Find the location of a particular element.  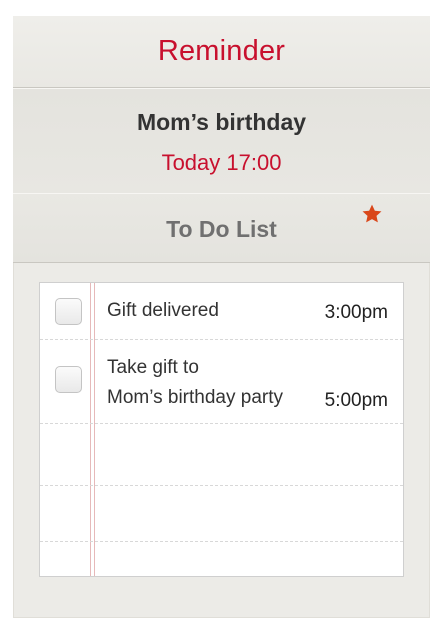

task-text: Gift delivered is located at coordinates (163, 311).